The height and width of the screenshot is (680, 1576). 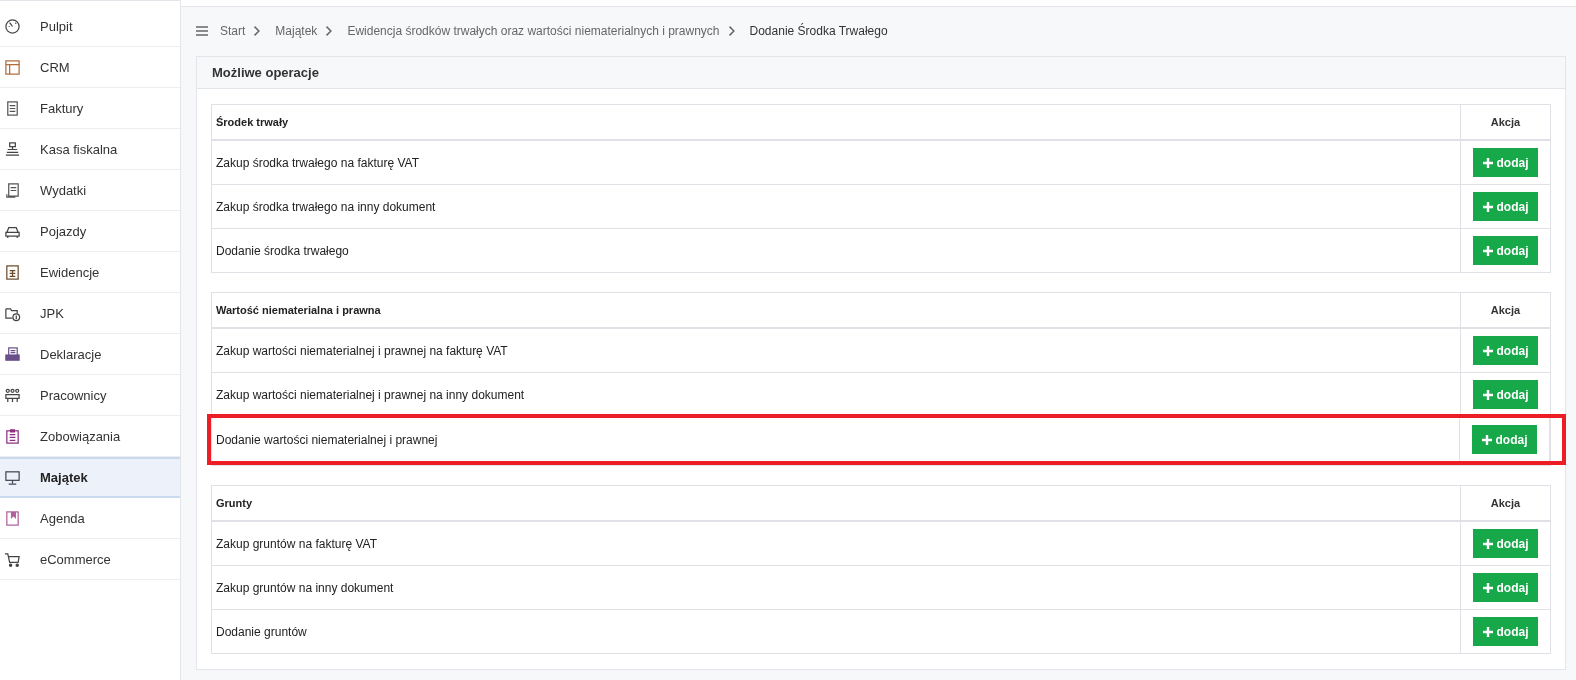 I want to click on sidebar-item: Ewidencje, so click(x=90, y=272).